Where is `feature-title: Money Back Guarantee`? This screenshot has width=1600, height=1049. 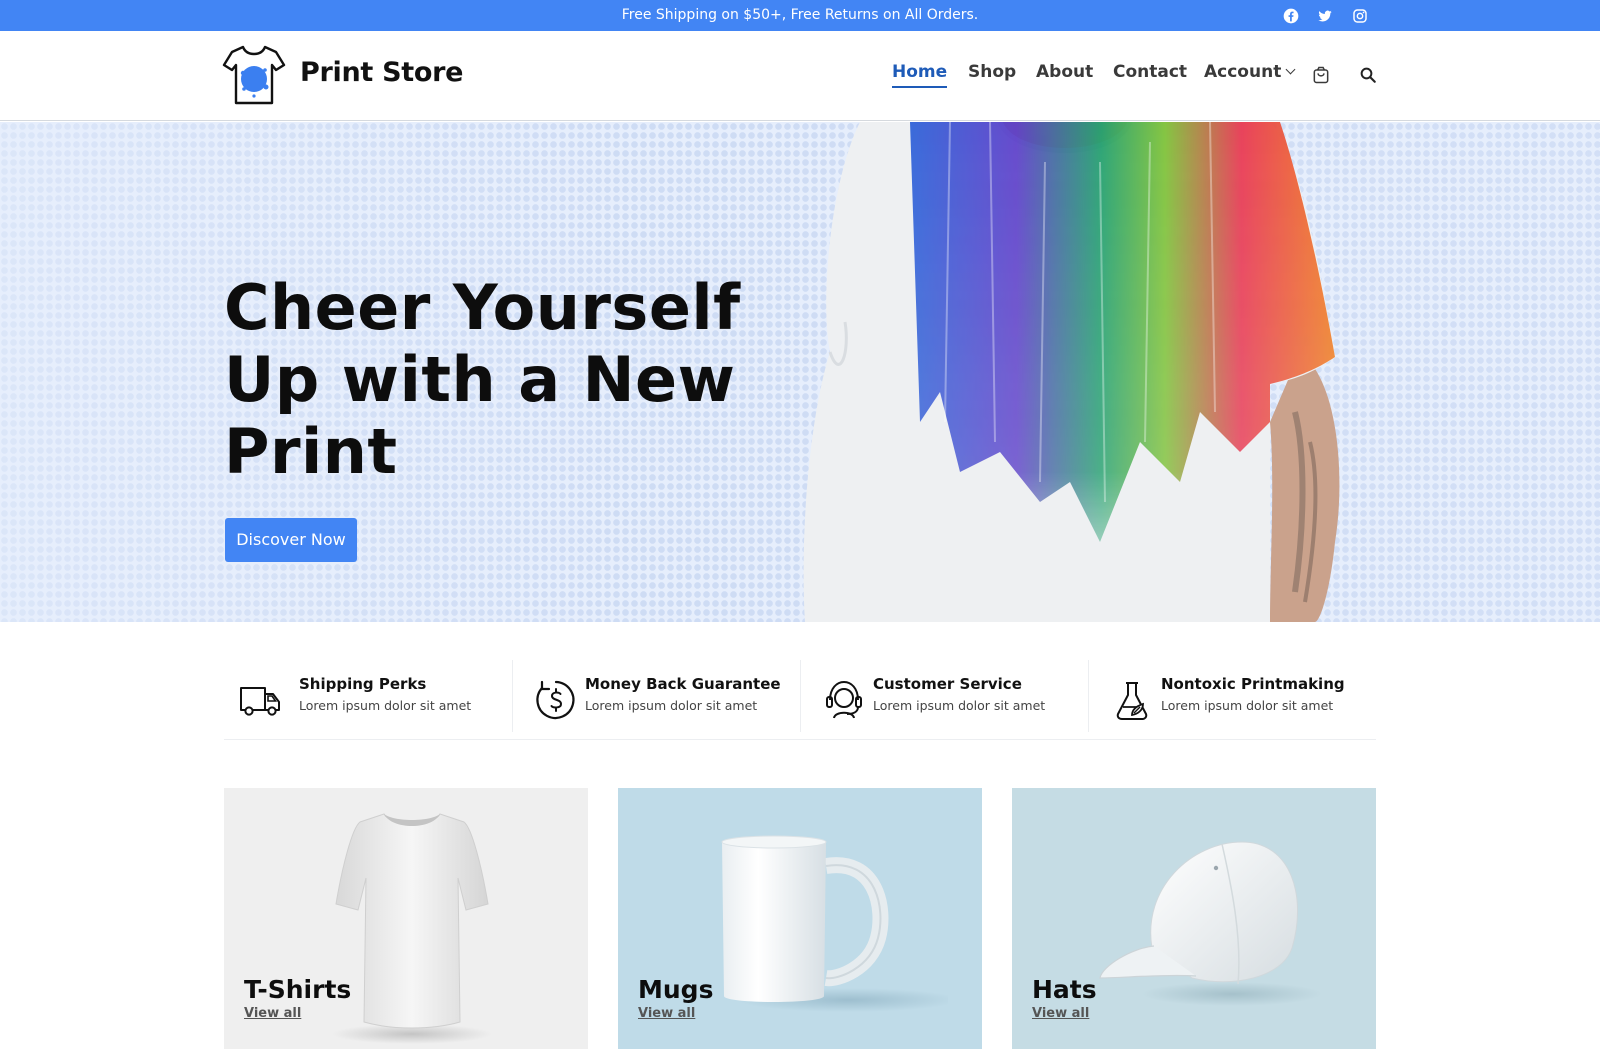 feature-title: Money Back Guarantee is located at coordinates (683, 684).